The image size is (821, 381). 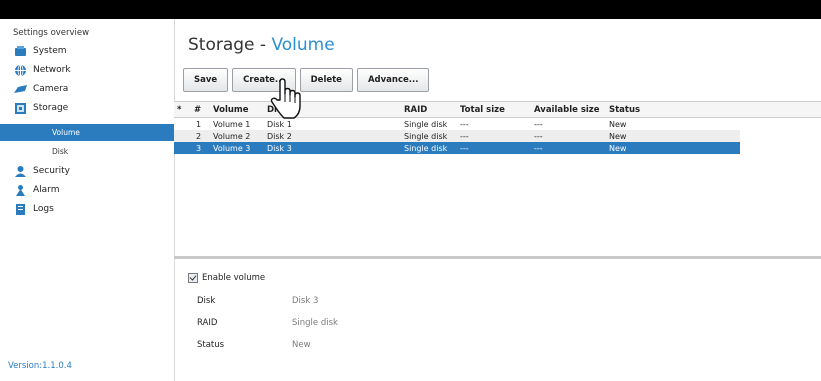 What do you see at coordinates (20, 108) in the screenshot?
I see `storage-icon` at bounding box center [20, 108].